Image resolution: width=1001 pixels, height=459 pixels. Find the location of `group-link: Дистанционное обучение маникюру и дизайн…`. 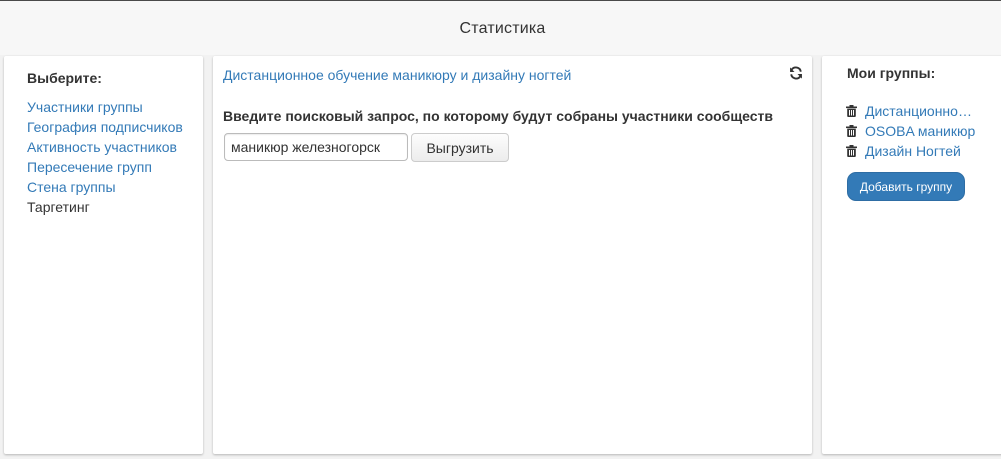

group-link: Дистанционное обучение маникюру и дизайн… is located at coordinates (920, 111).